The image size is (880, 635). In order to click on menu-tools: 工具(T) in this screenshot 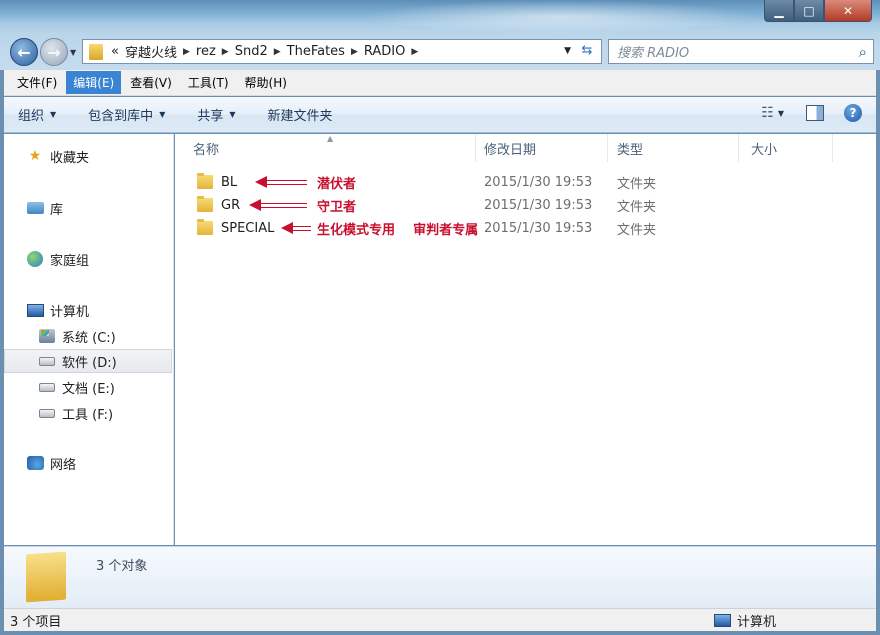, I will do `click(208, 82)`.